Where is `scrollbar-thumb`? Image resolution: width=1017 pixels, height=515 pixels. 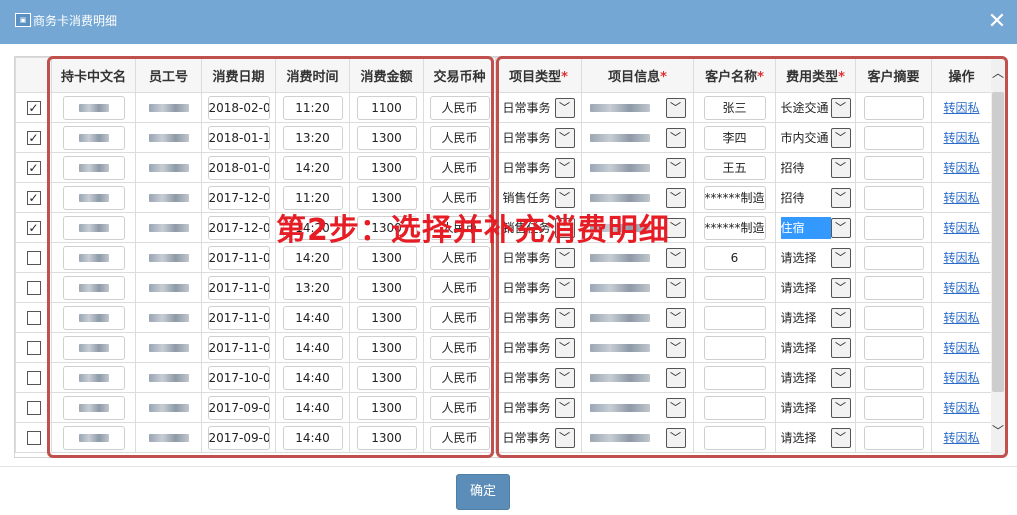 scrollbar-thumb is located at coordinates (998, 242).